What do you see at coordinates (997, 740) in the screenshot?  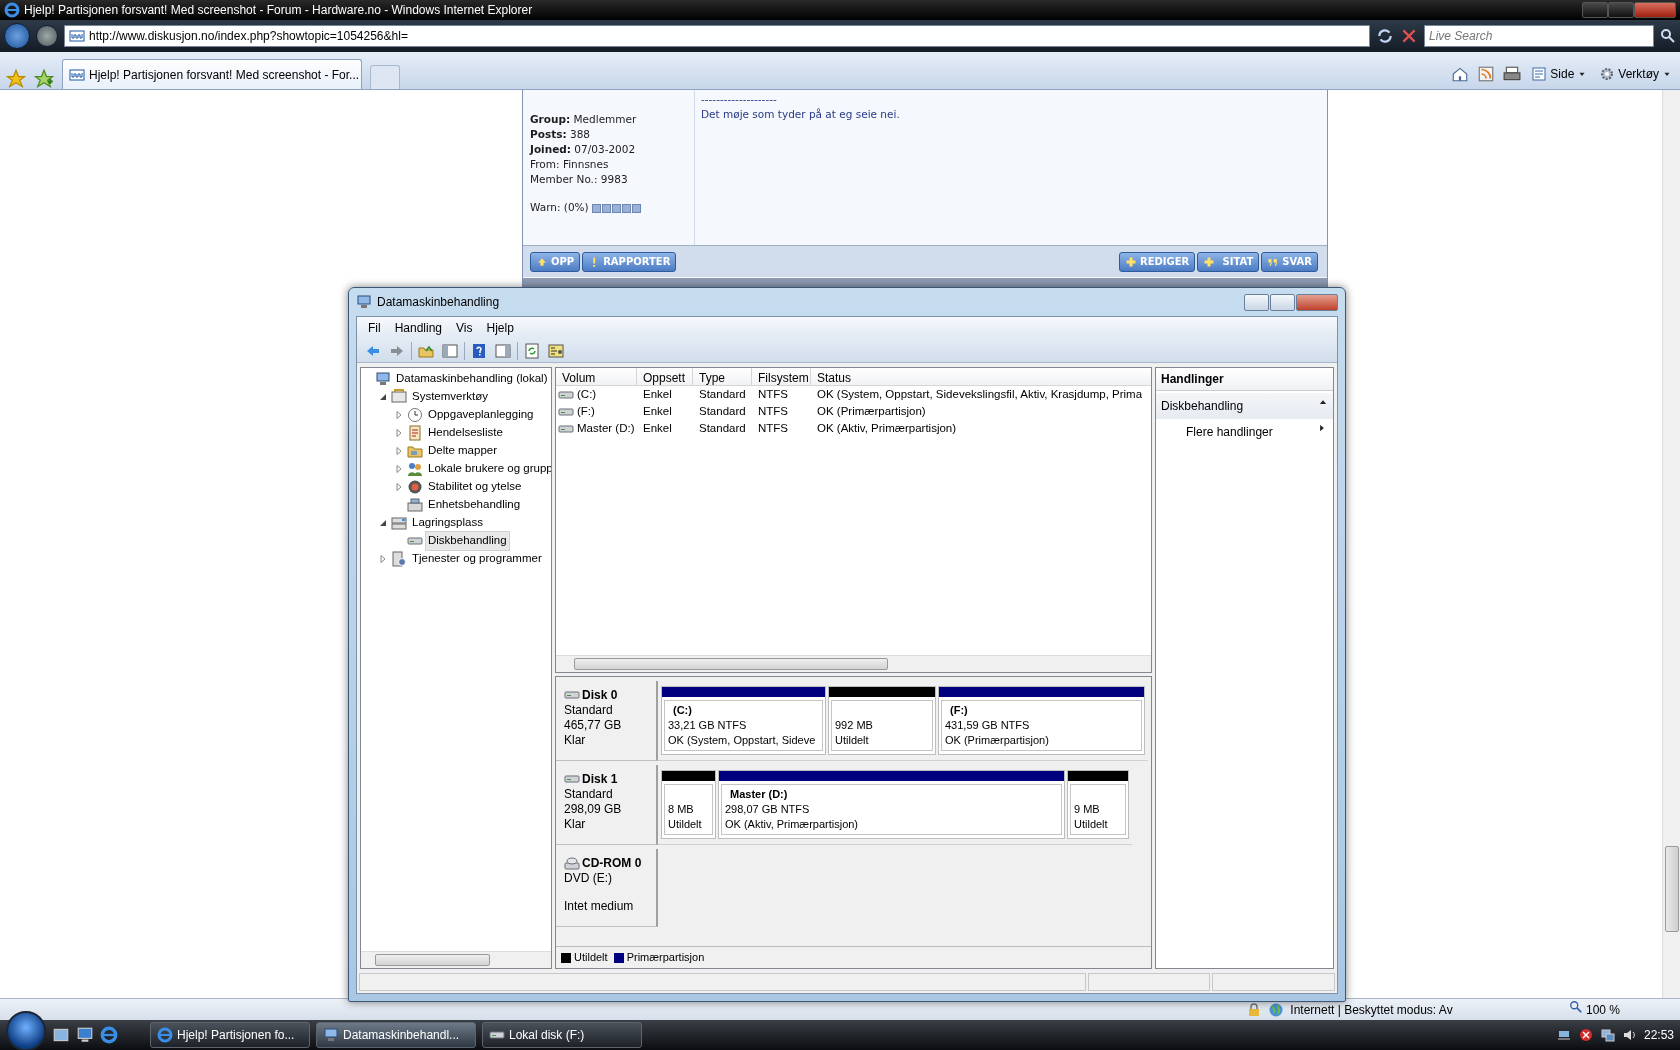 I see `partition-status: OK (Primærpartisjon)` at bounding box center [997, 740].